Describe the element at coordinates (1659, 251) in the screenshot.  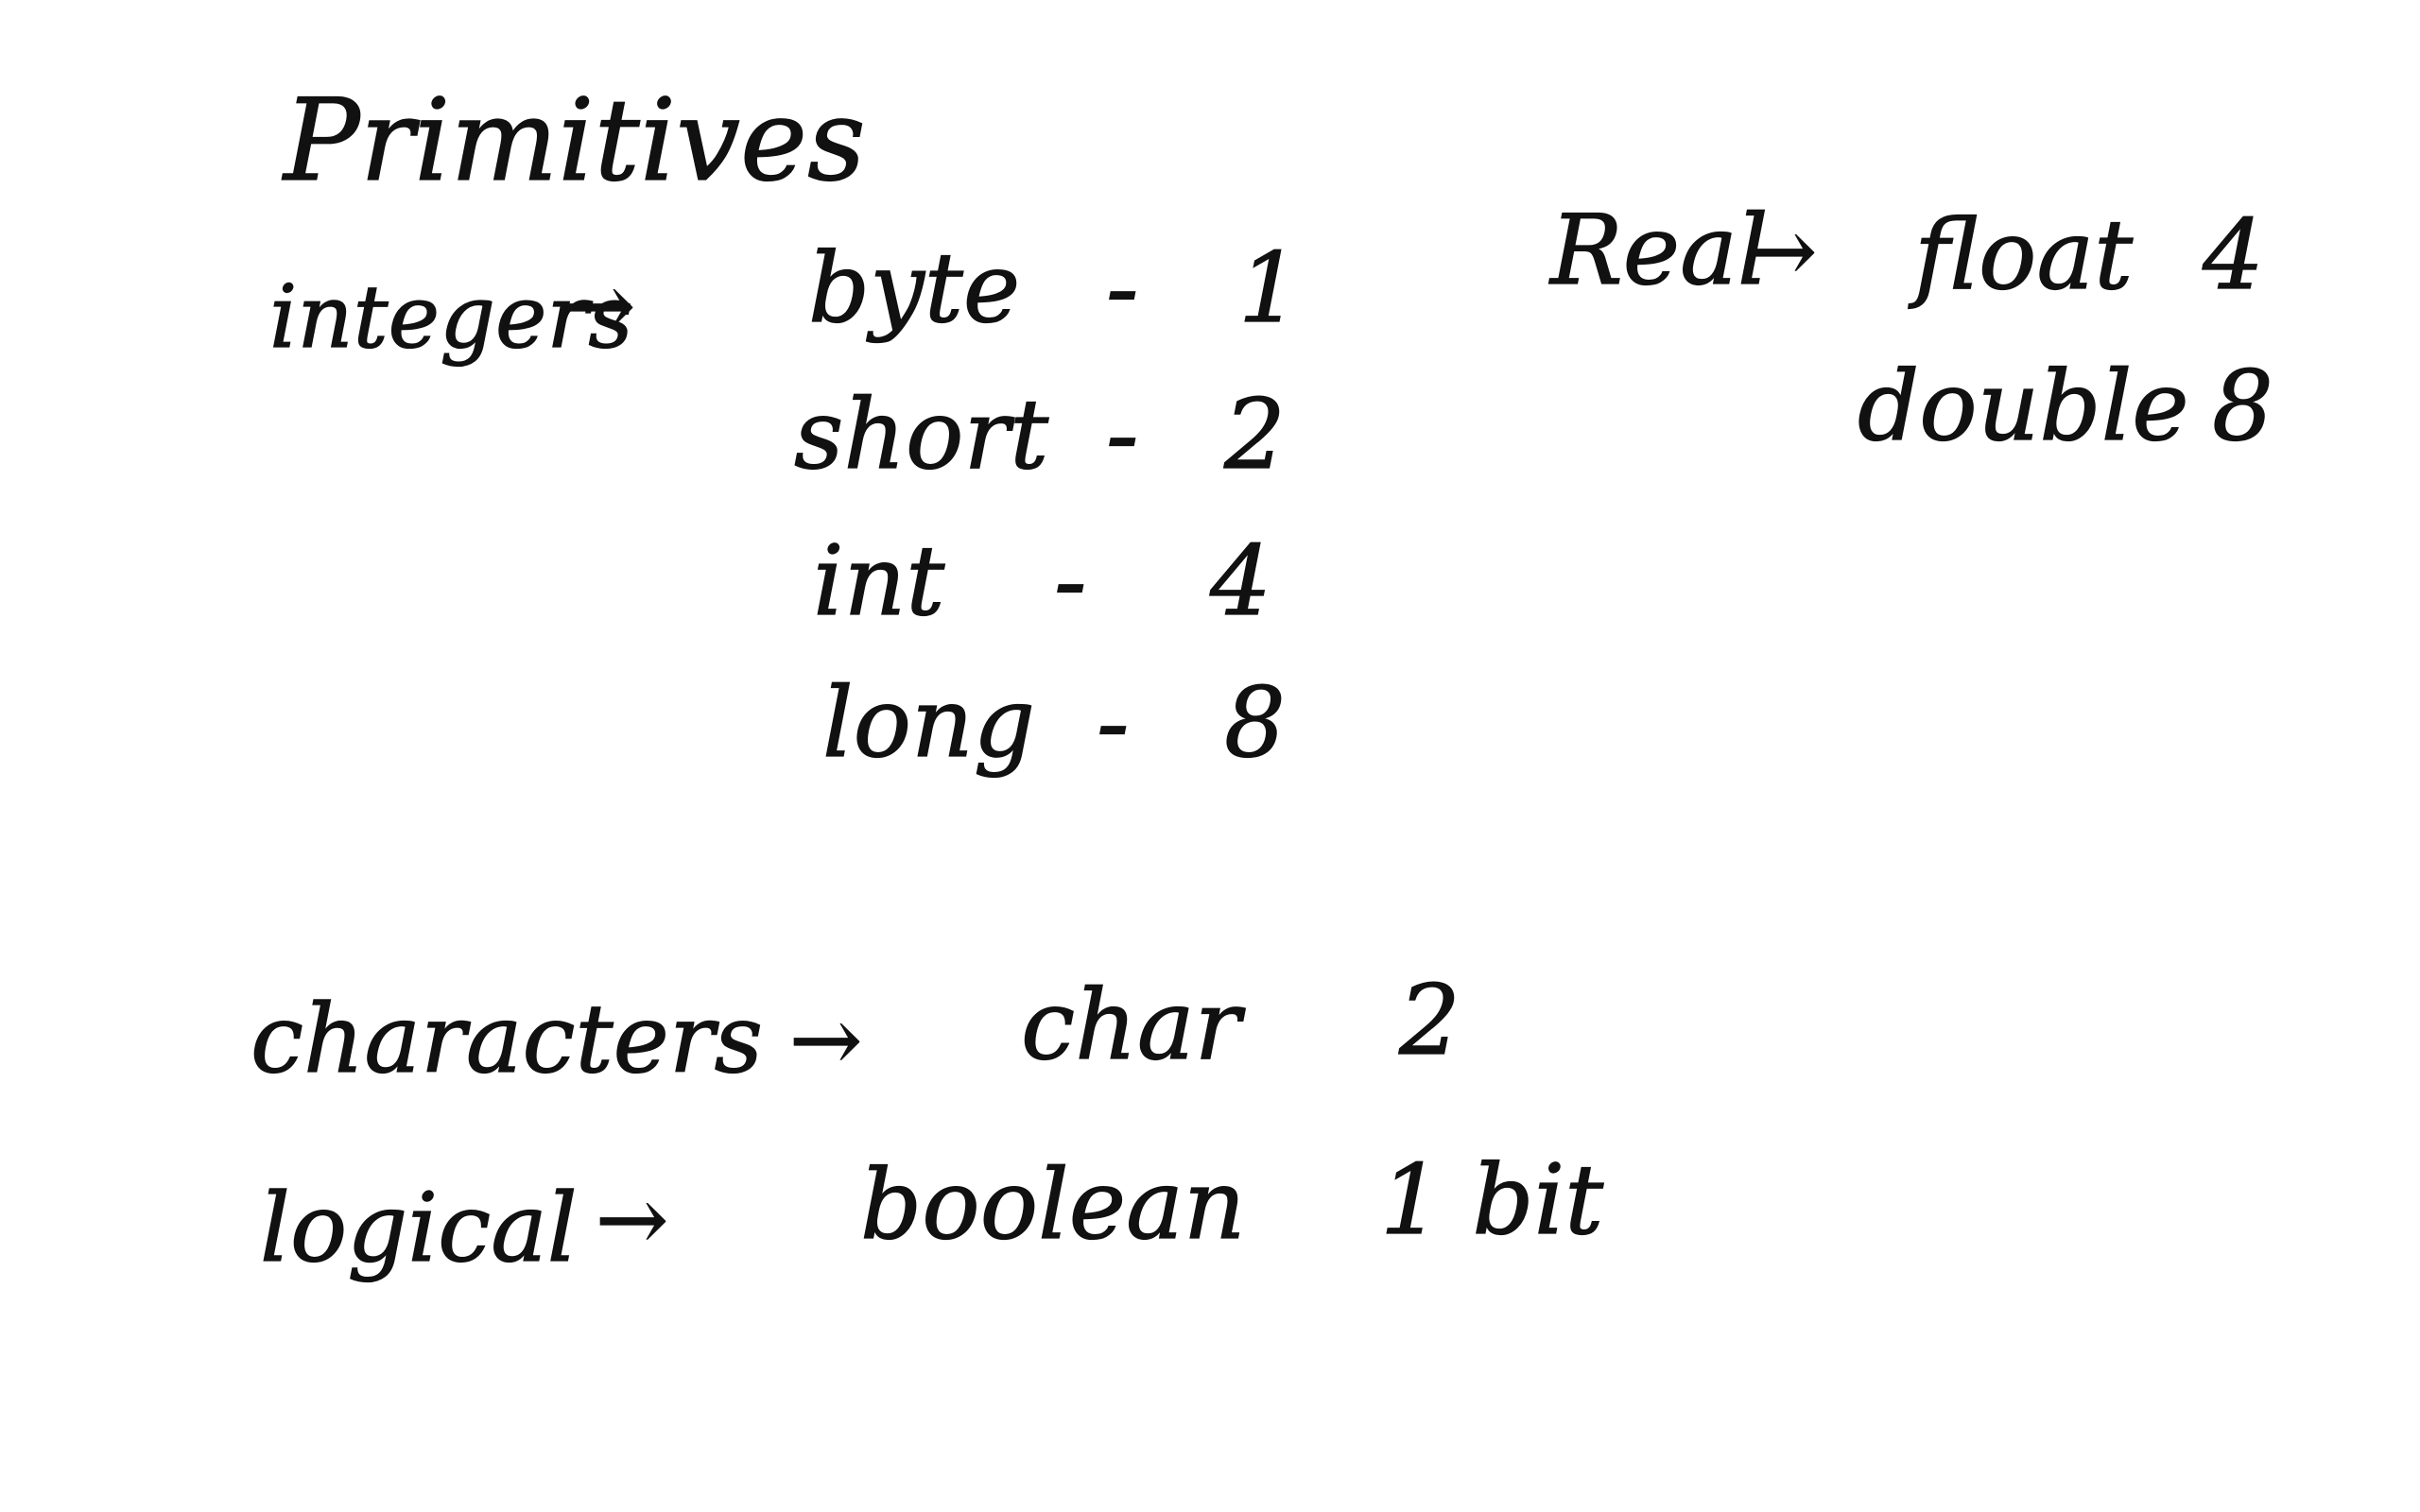
I see `real-label: Real` at that location.